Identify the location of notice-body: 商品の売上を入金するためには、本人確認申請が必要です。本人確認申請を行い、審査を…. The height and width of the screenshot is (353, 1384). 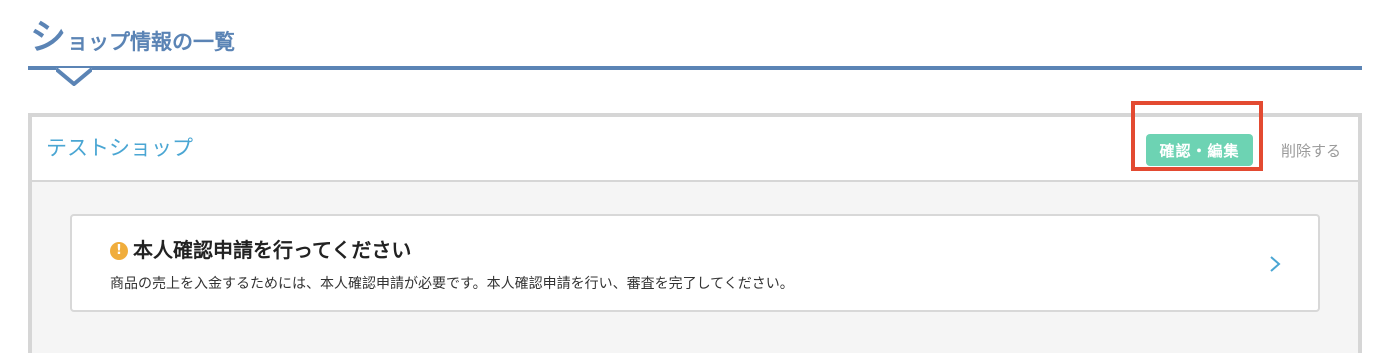
(452, 284).